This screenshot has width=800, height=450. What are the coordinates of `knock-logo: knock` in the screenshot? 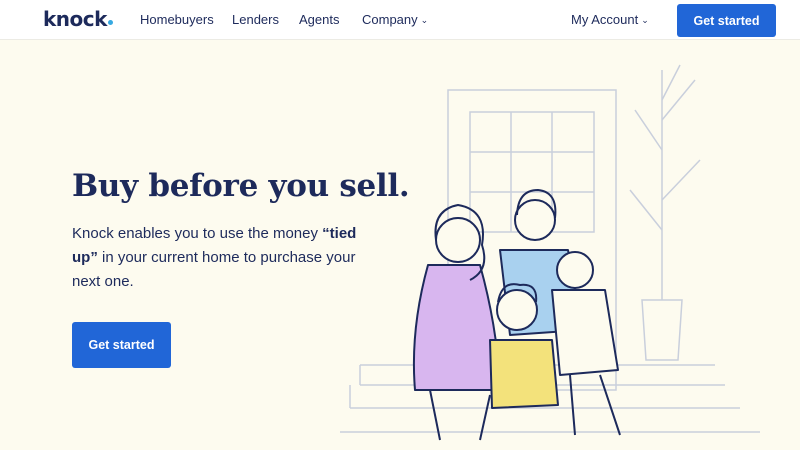 It's located at (78, 19).